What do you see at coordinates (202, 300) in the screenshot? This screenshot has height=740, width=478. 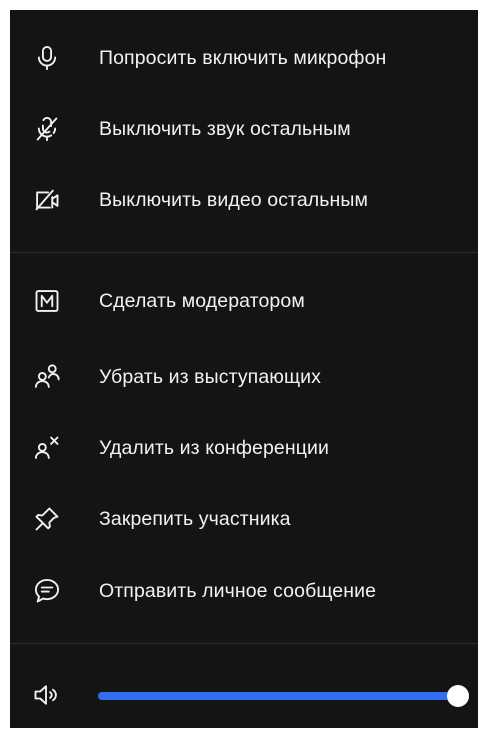 I see `menu-item-label: Сделать модератором` at bounding box center [202, 300].